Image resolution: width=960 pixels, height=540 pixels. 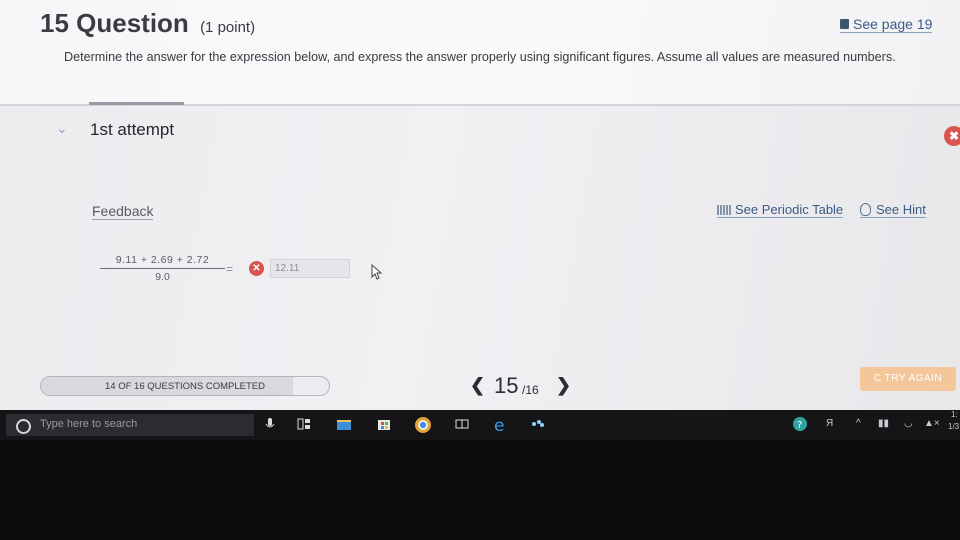 I want to click on help-icon: ?, so click(x=800, y=424).